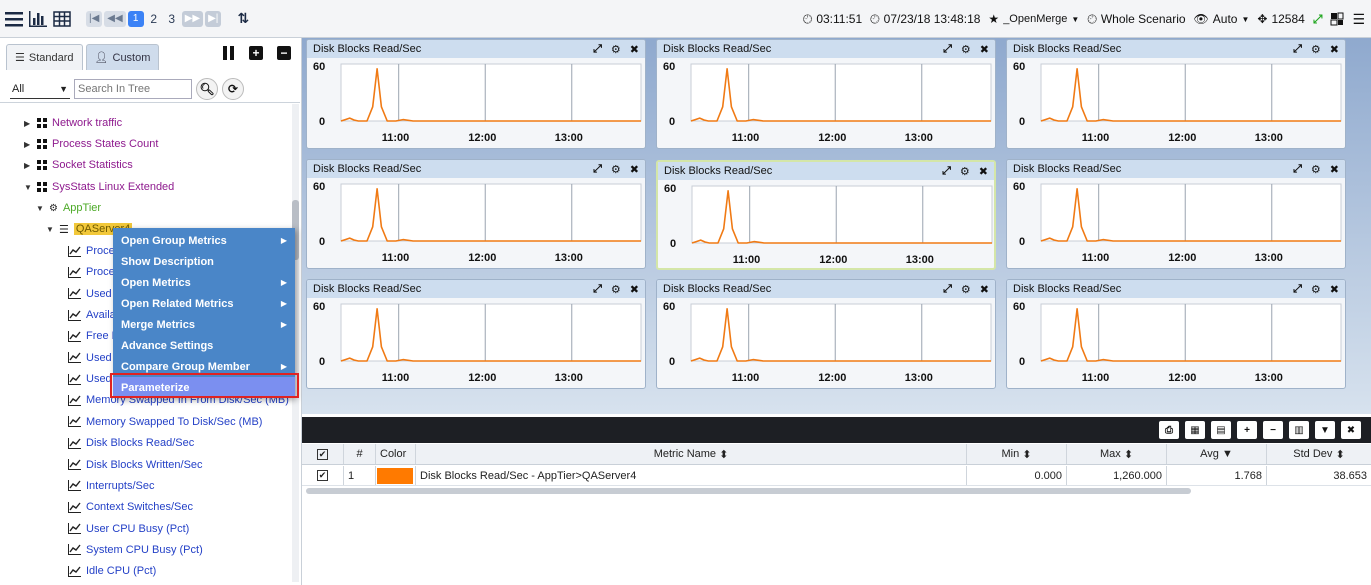 Image resolution: width=1371 pixels, height=585 pixels. What do you see at coordinates (94, 18) in the screenshot?
I see `first-page-icon: |◀` at bounding box center [94, 18].